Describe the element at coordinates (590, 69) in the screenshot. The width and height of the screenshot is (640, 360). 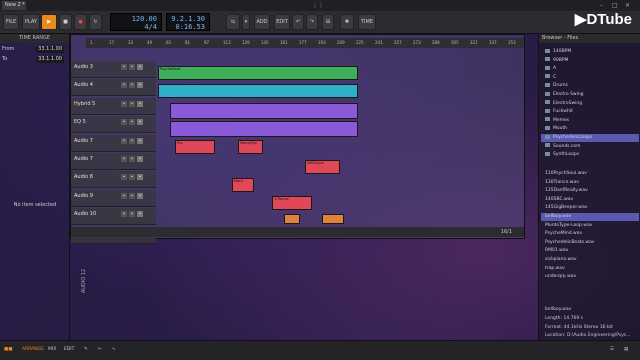
I see `browser-folder: A` at that location.